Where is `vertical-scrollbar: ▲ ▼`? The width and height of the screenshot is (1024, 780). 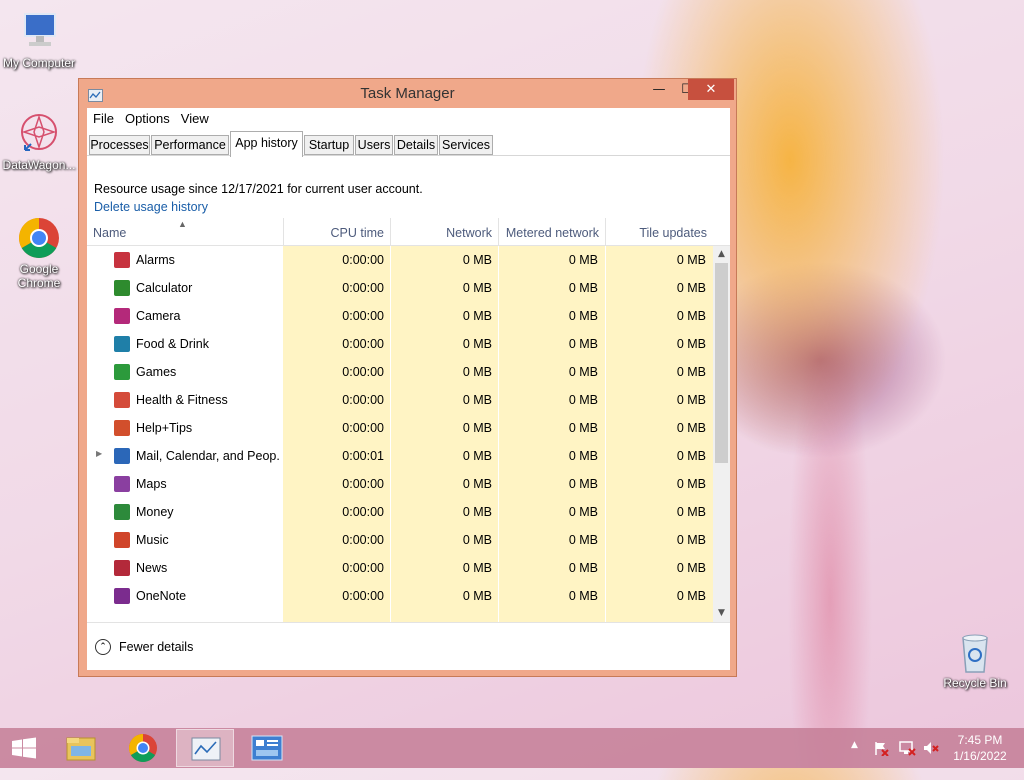 vertical-scrollbar: ▲ ▼ is located at coordinates (721, 434).